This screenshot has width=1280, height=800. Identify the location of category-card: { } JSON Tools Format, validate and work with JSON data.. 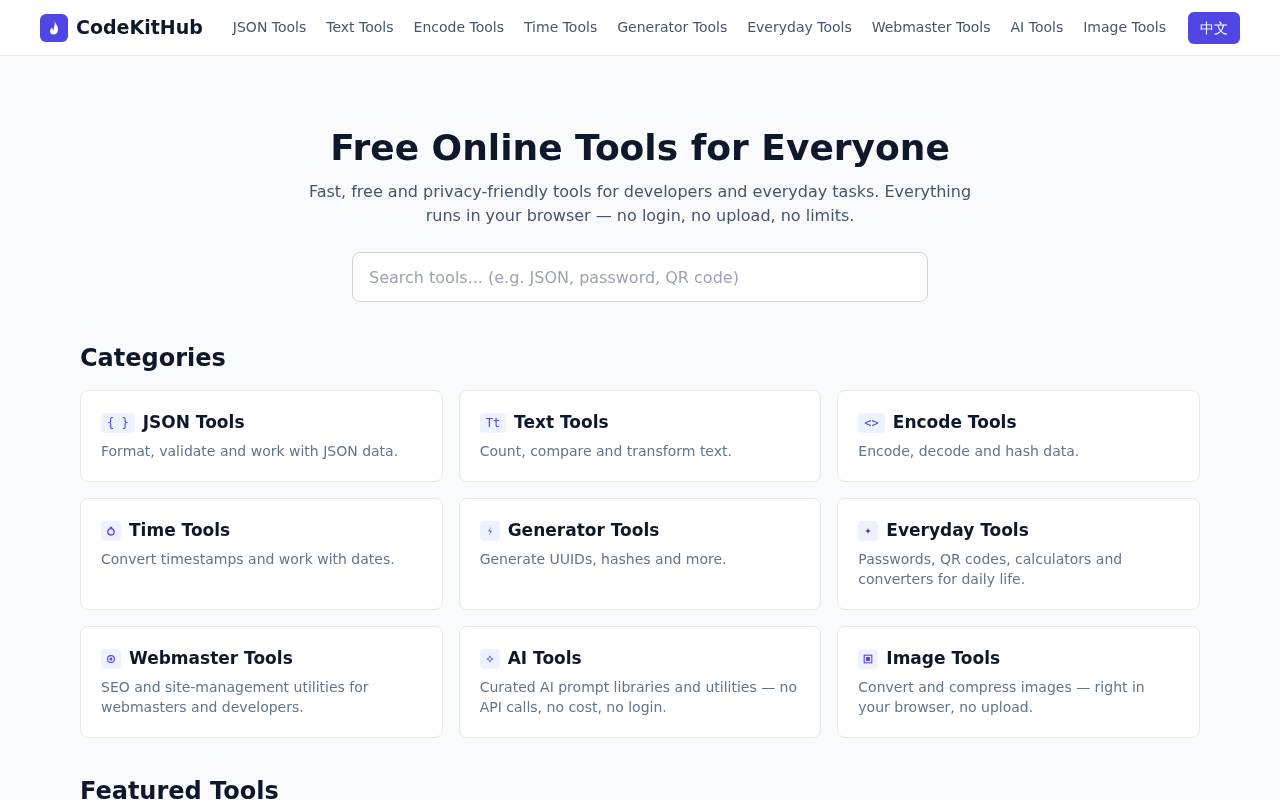
(261, 436).